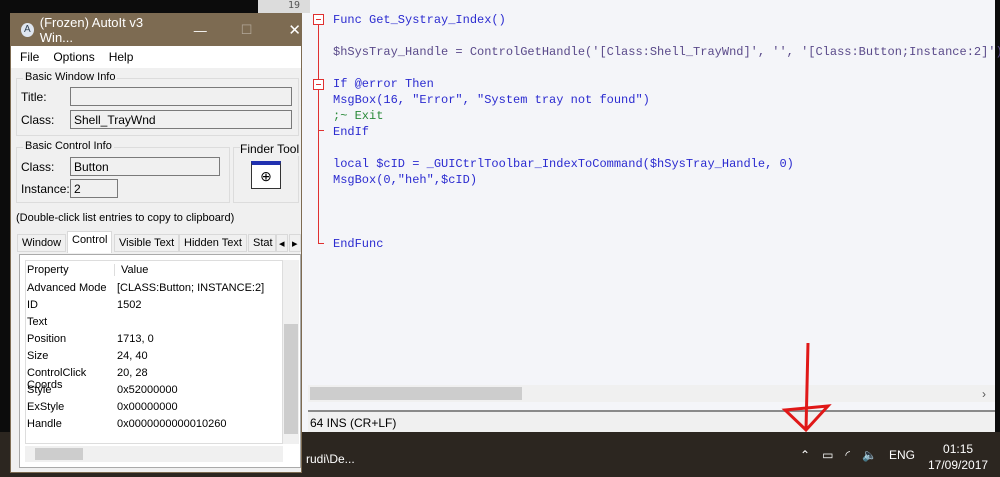 The width and height of the screenshot is (1000, 477). What do you see at coordinates (68, 146) in the screenshot?
I see `group-label: Basic Control Info` at bounding box center [68, 146].